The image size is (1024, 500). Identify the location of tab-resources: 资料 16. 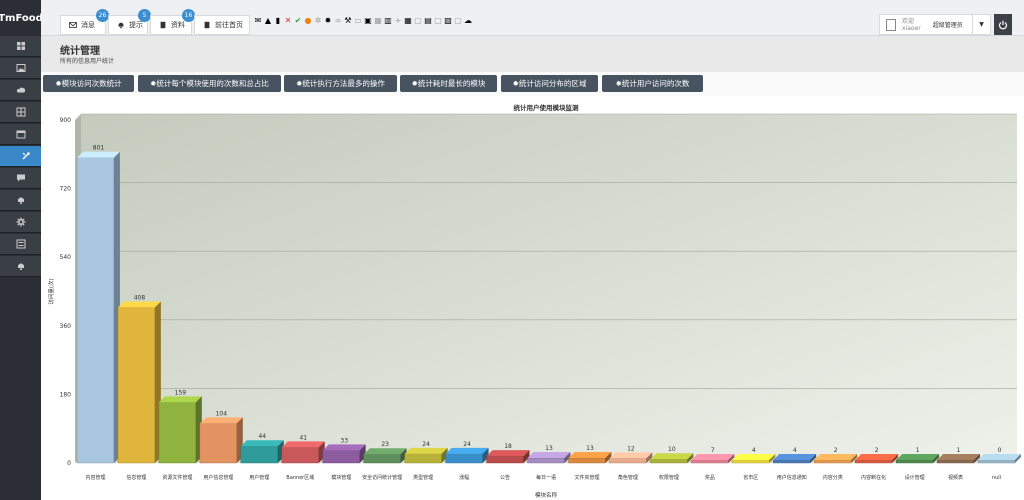
(172, 22).